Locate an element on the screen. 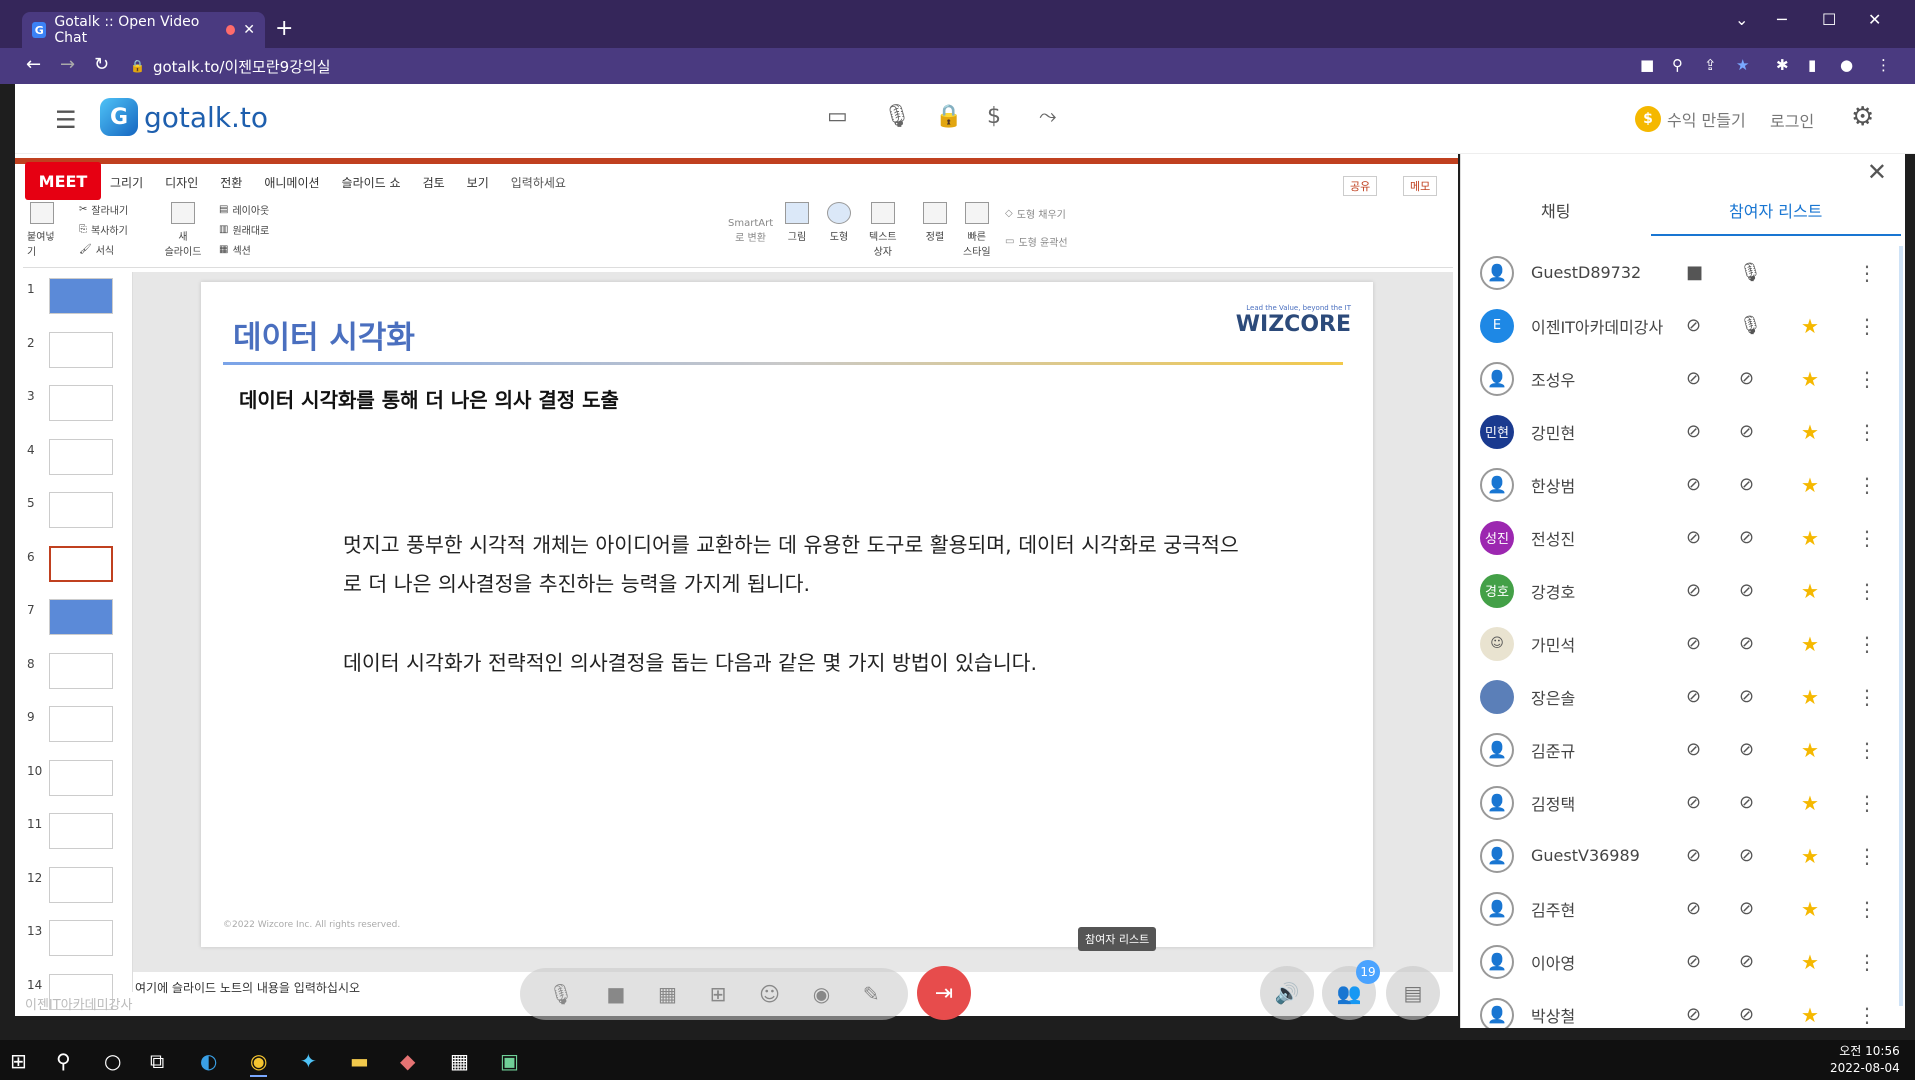  participant-row: 👤 김정택 ⊘ ⊘ ★ ⋮ is located at coordinates (1681, 802).